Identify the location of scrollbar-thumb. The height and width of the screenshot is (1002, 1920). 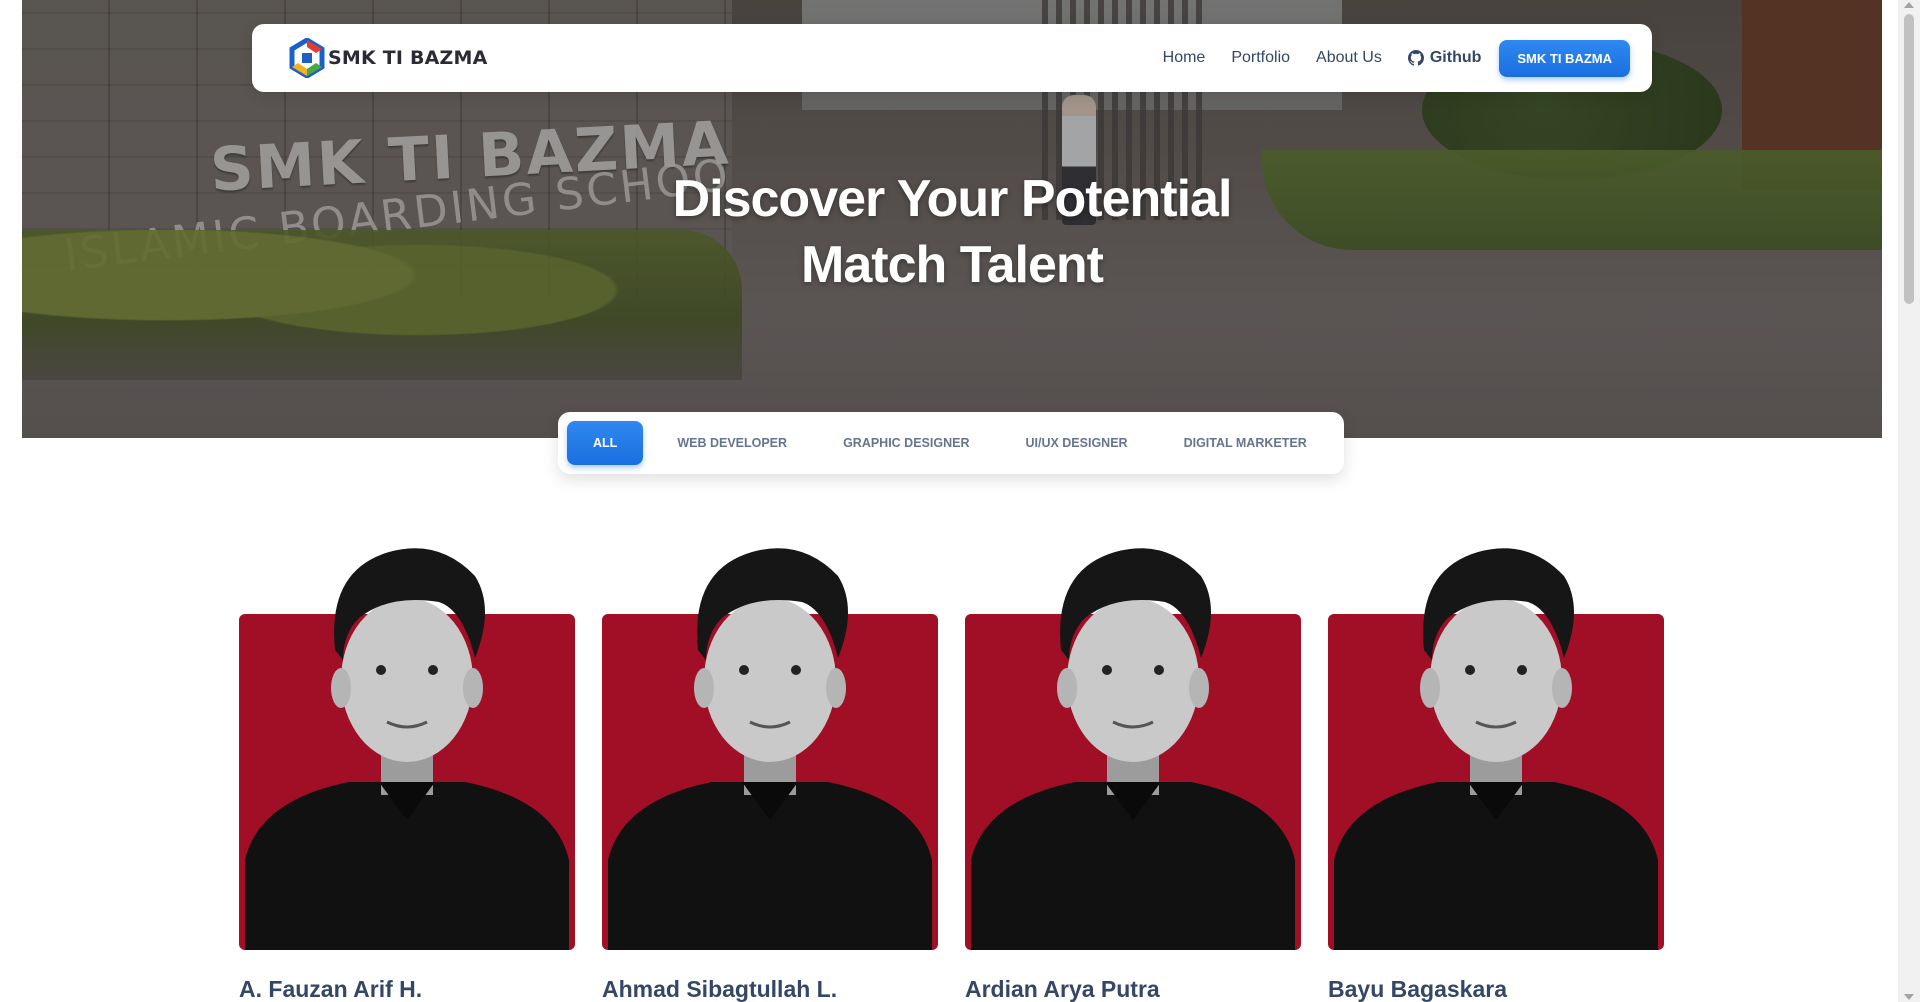
(1909, 159).